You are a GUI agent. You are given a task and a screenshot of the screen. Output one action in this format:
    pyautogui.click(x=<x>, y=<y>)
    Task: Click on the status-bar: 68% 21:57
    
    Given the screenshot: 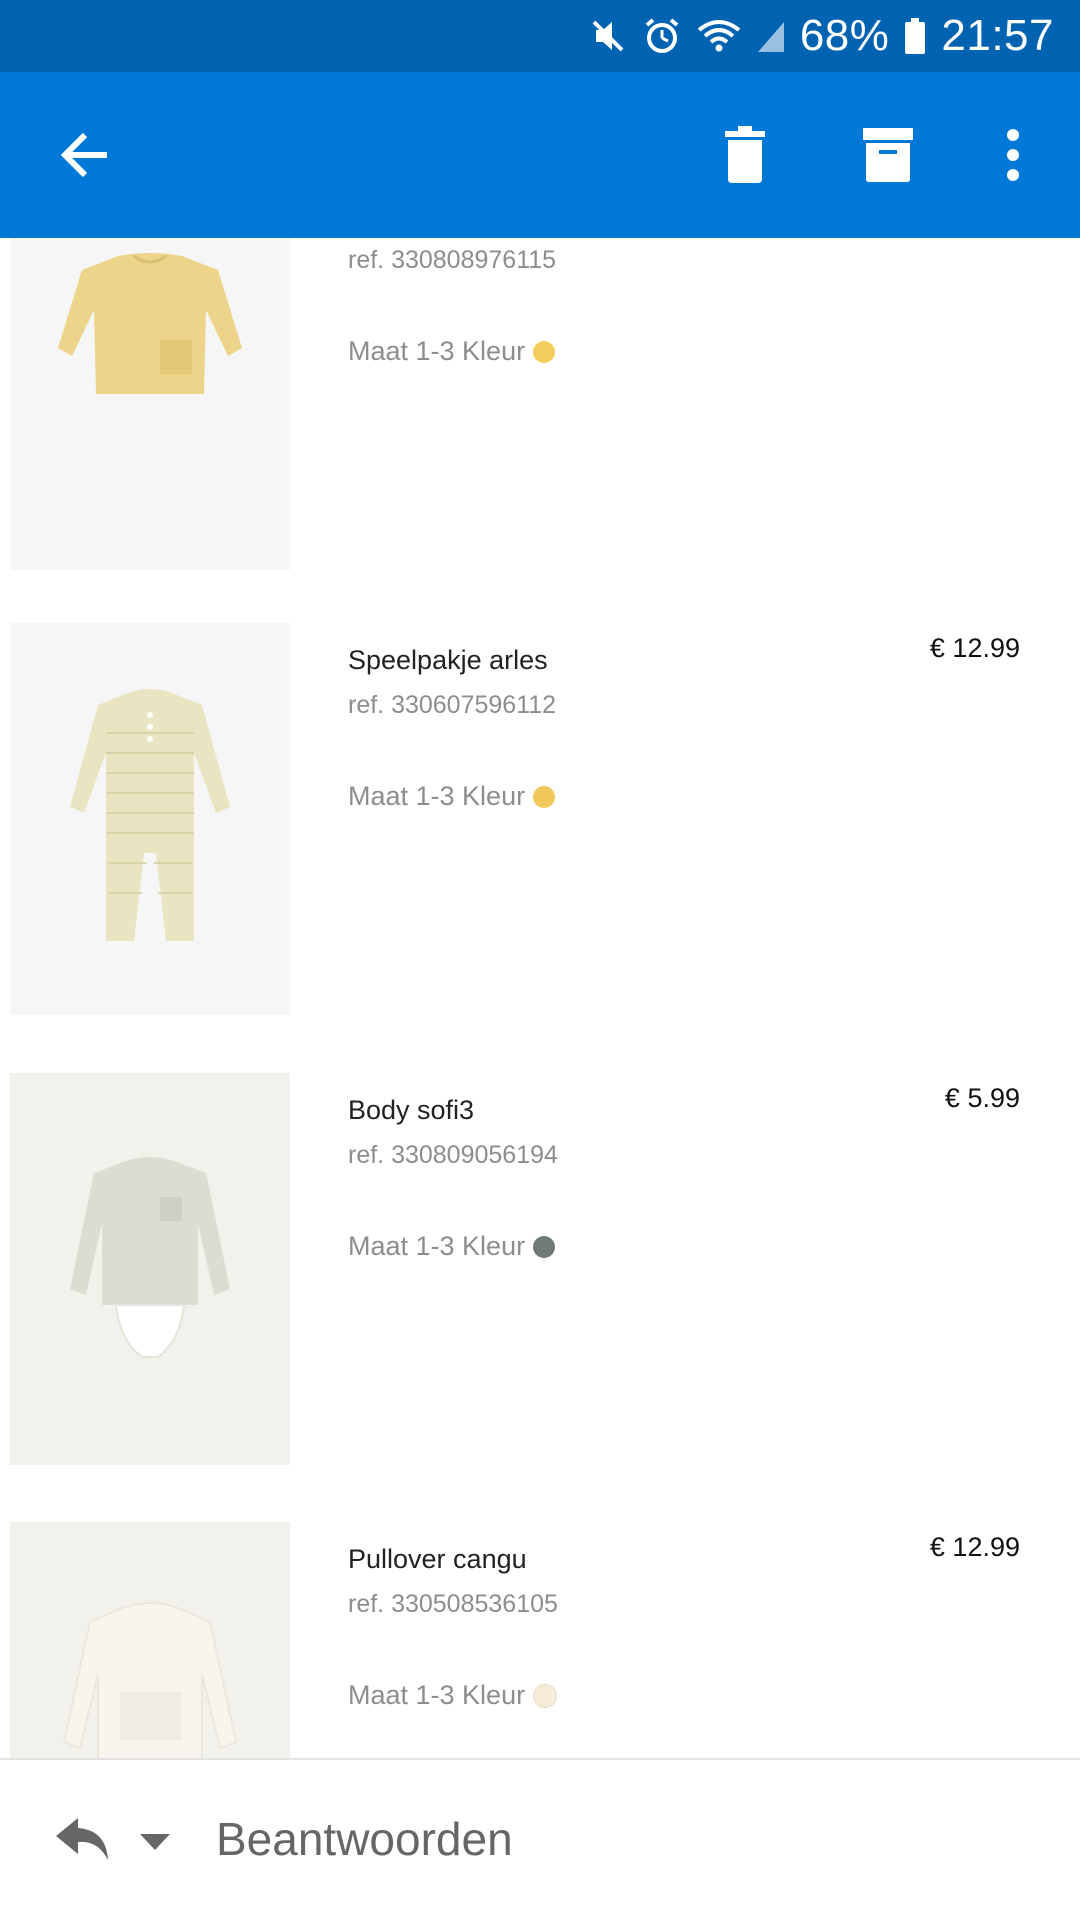 What is the action you would take?
    pyautogui.click(x=540, y=36)
    